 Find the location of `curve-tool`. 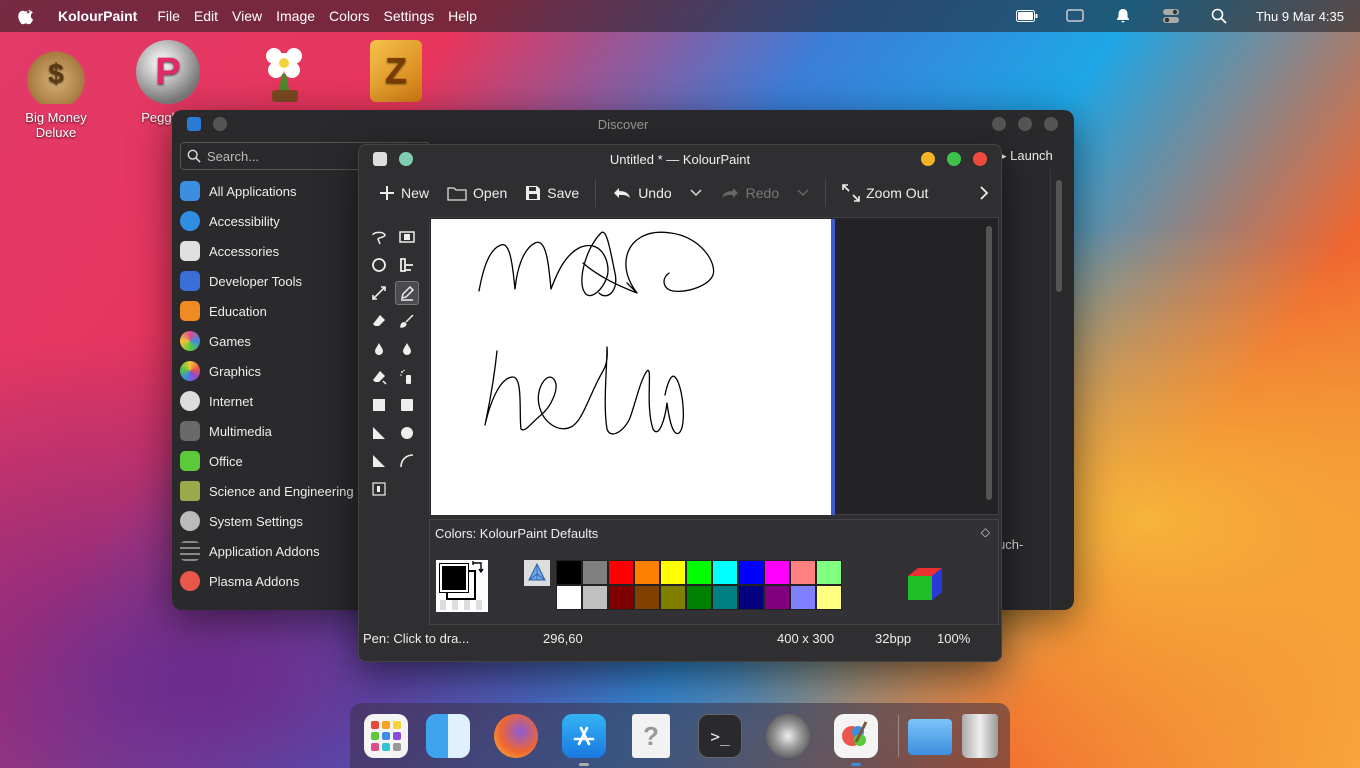

curve-tool is located at coordinates (407, 461).